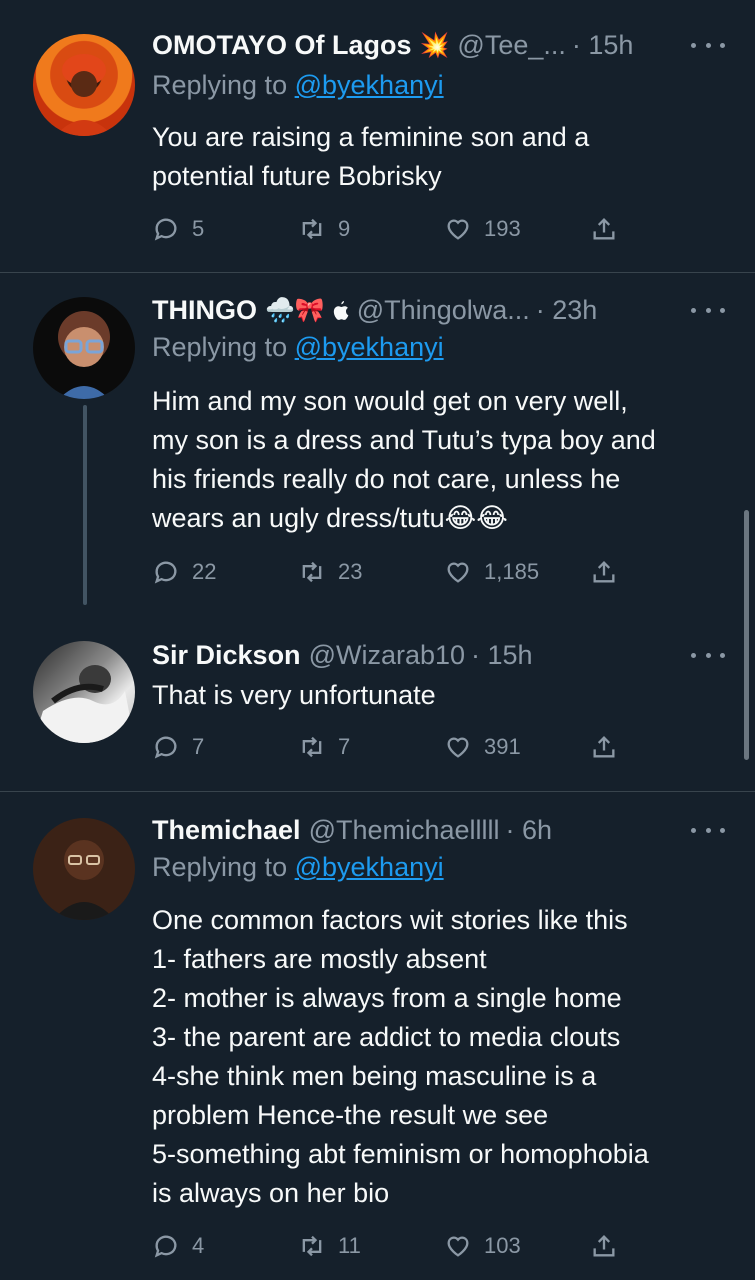 Image resolution: width=755 pixels, height=1280 pixels. Describe the element at coordinates (341, 310) in the screenshot. I see `apple-icon` at that location.